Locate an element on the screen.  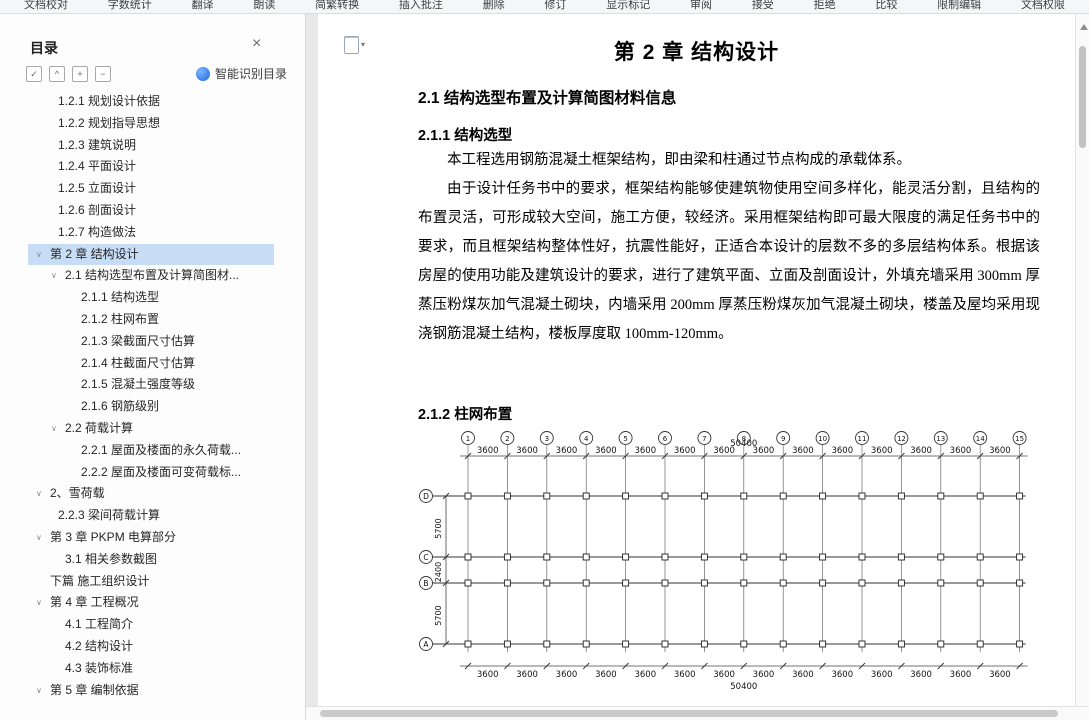
toolbar-item: 字数统计 is located at coordinates (130, 6).